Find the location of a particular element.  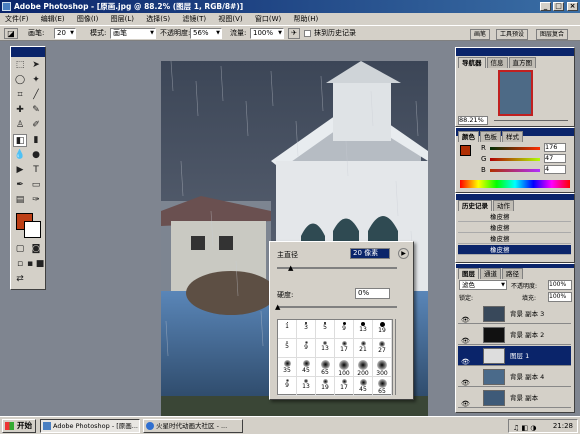

brush-preset: 1 is located at coordinates (287, 329).